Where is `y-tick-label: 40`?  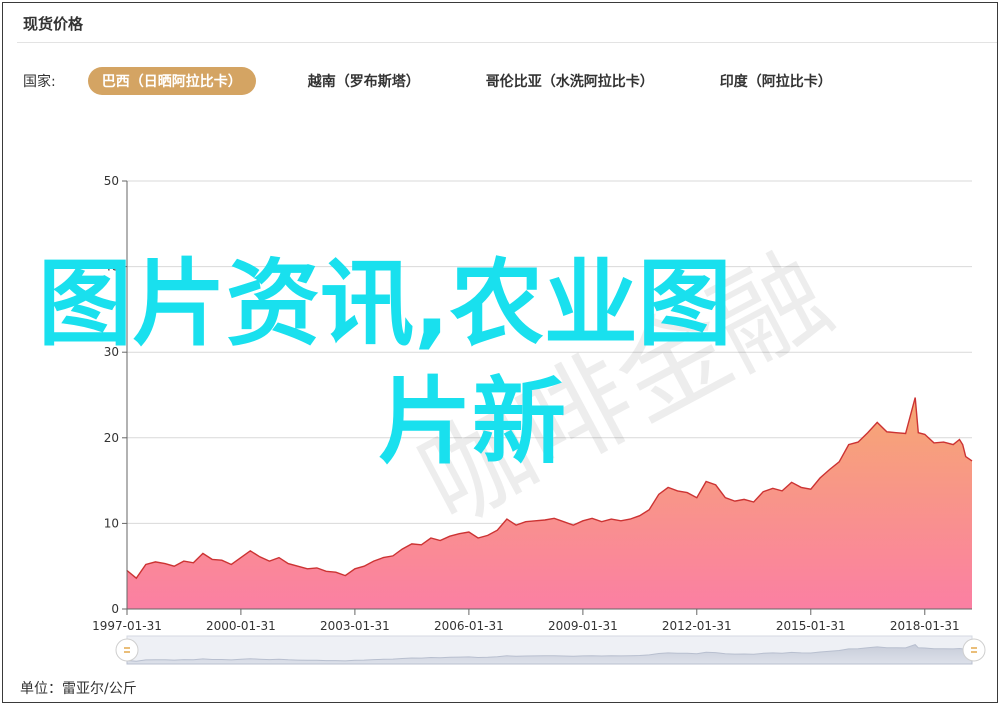 y-tick-label: 40 is located at coordinates (111, 267).